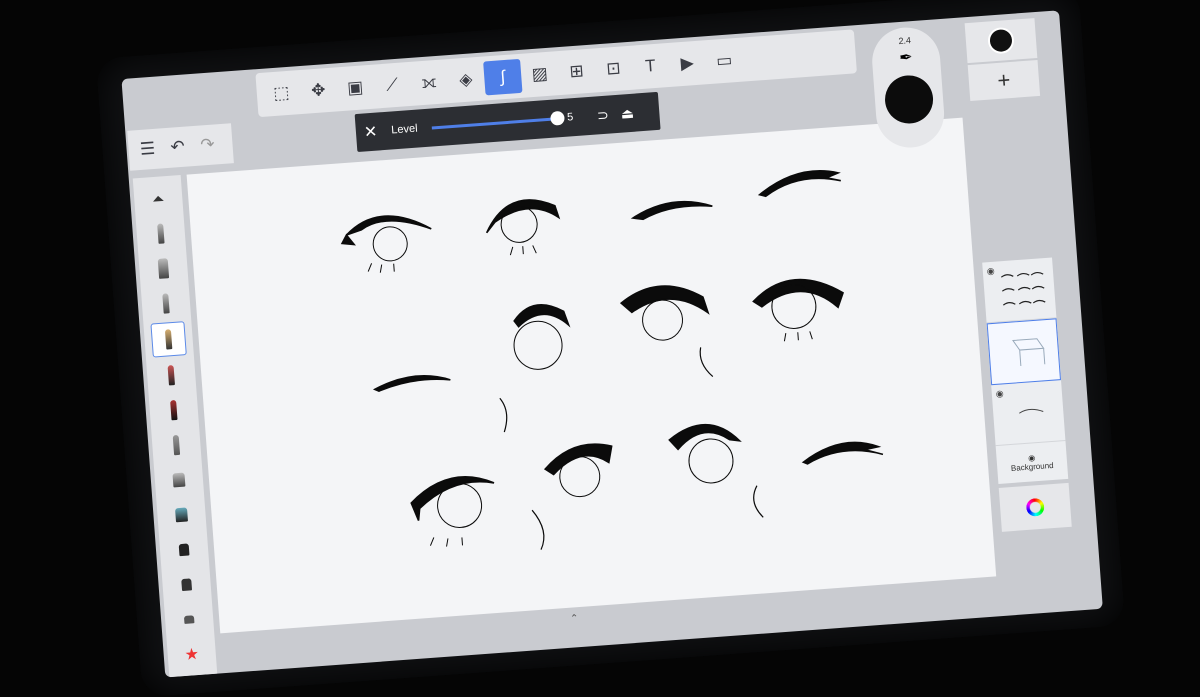 The image size is (1200, 697). Describe the element at coordinates (574, 619) in the screenshot. I see `chevron-up-icon: ⌃` at that location.